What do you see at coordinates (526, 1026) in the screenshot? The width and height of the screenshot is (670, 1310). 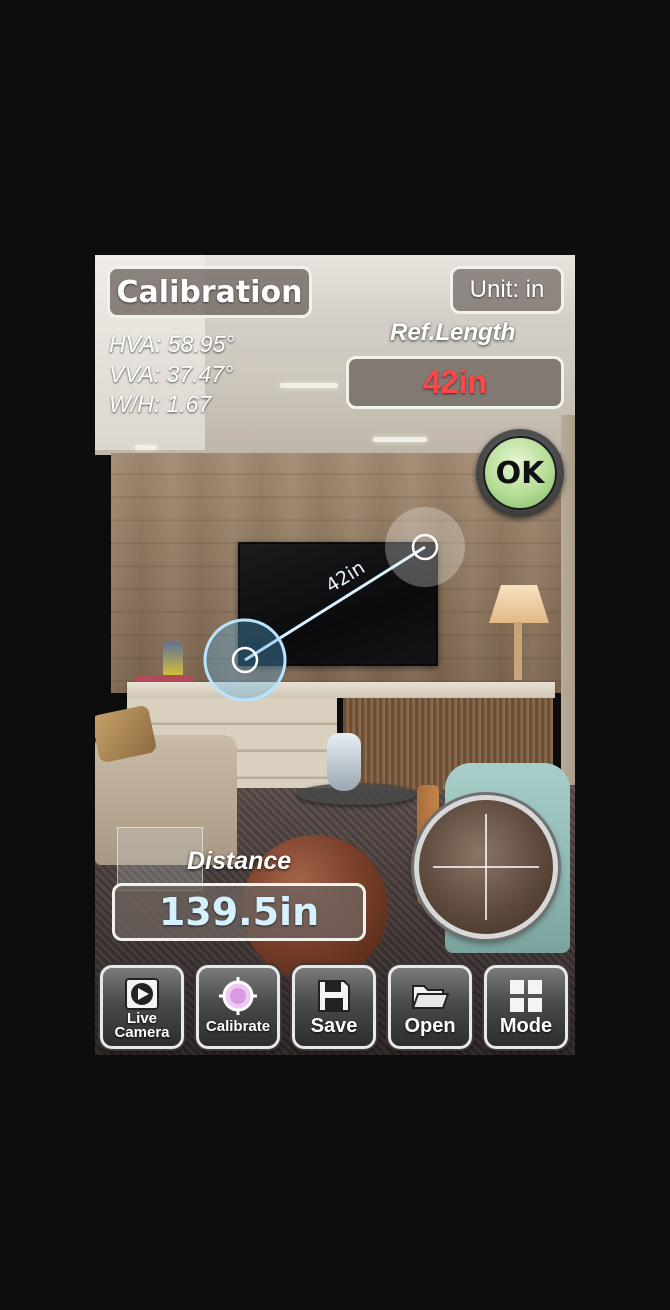 I see `mode-label: Mode` at bounding box center [526, 1026].